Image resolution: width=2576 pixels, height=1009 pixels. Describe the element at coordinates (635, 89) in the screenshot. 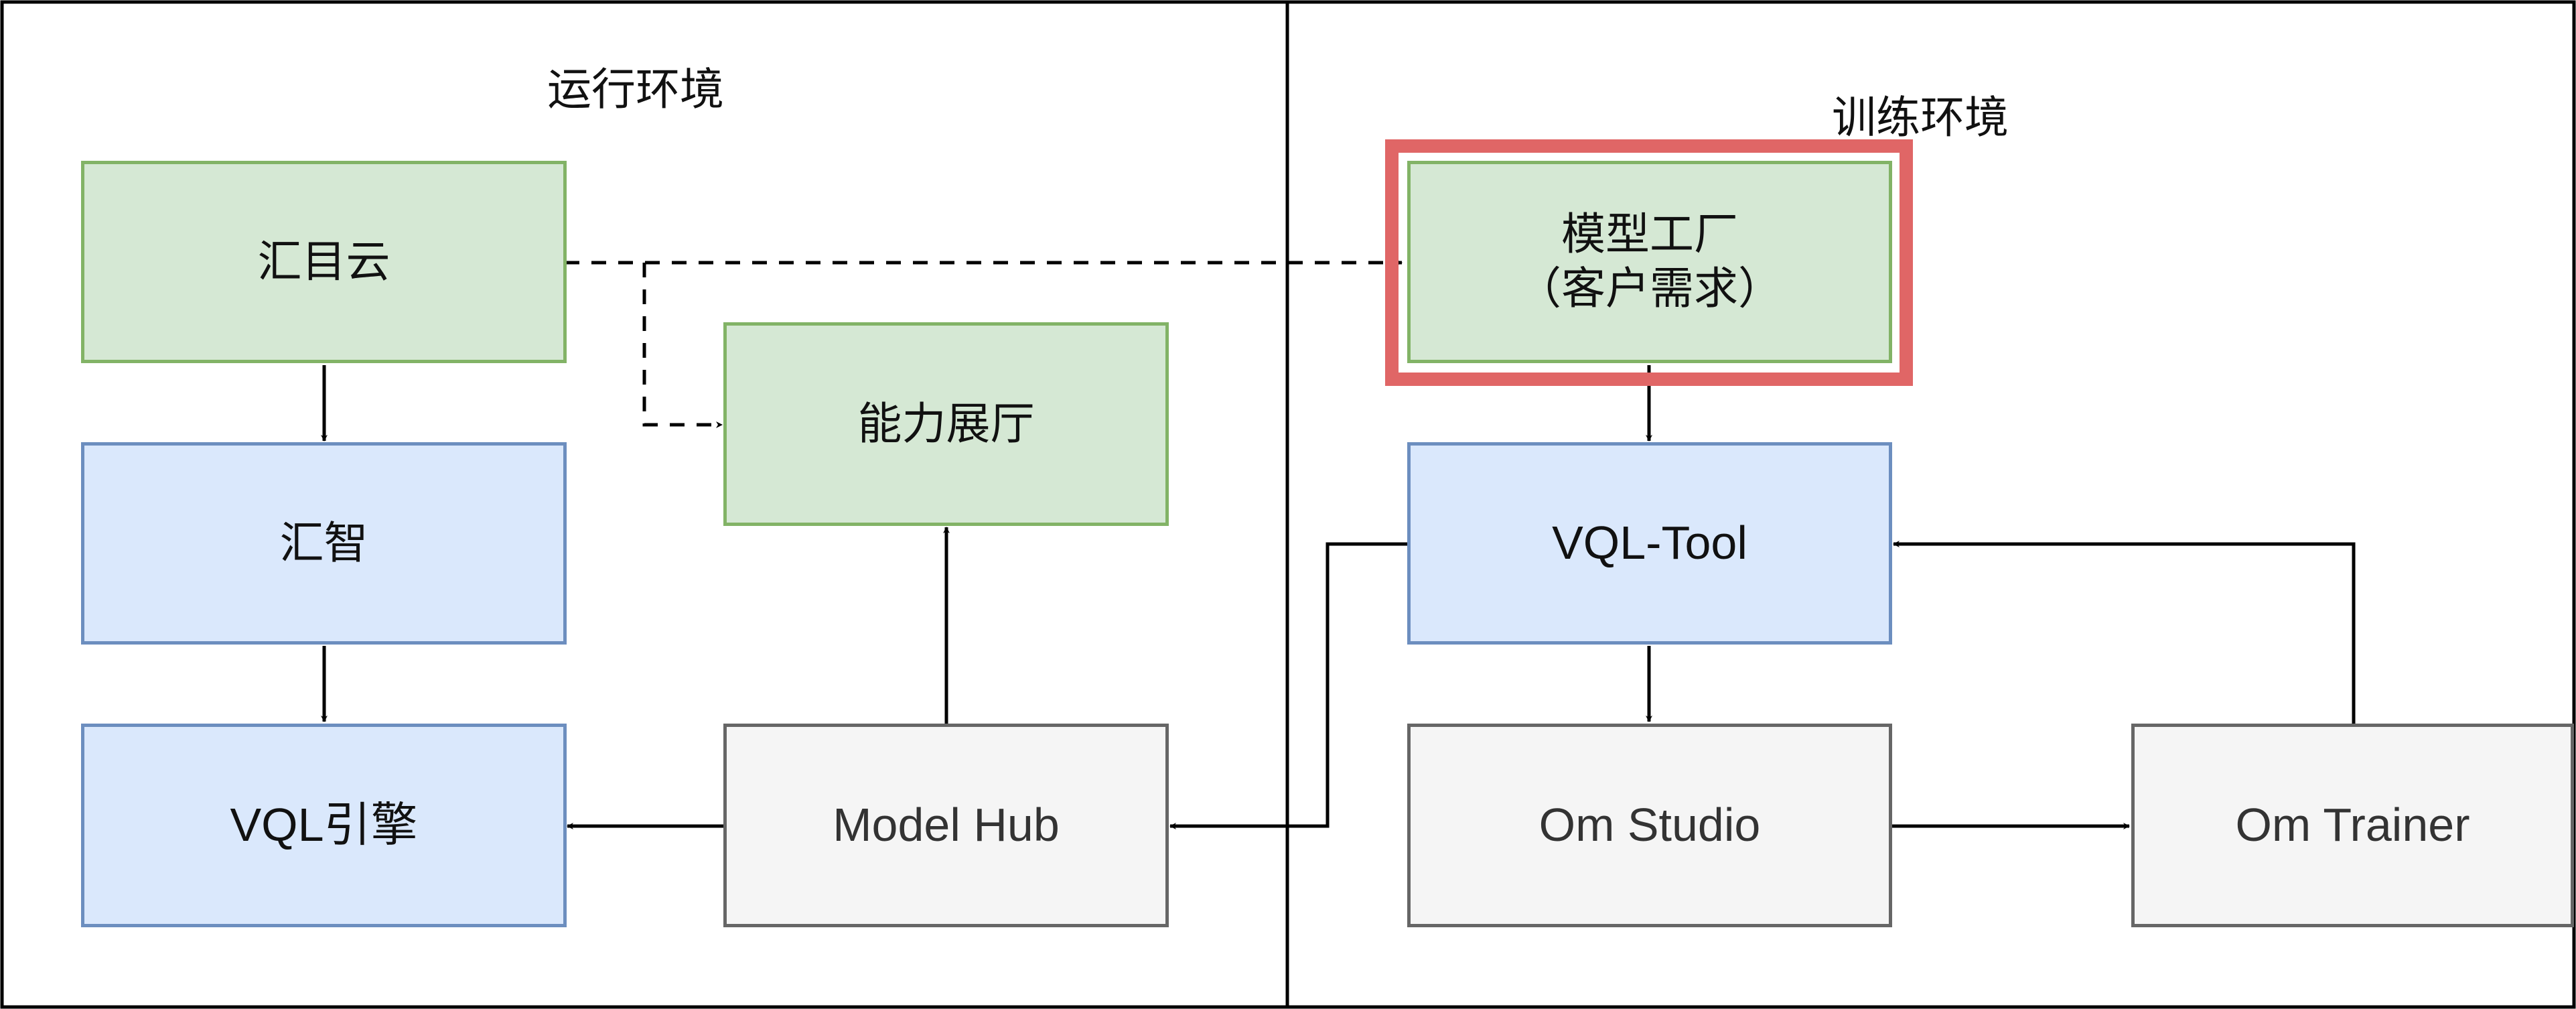

I see `runtime-environment-label: 运行环境` at that location.